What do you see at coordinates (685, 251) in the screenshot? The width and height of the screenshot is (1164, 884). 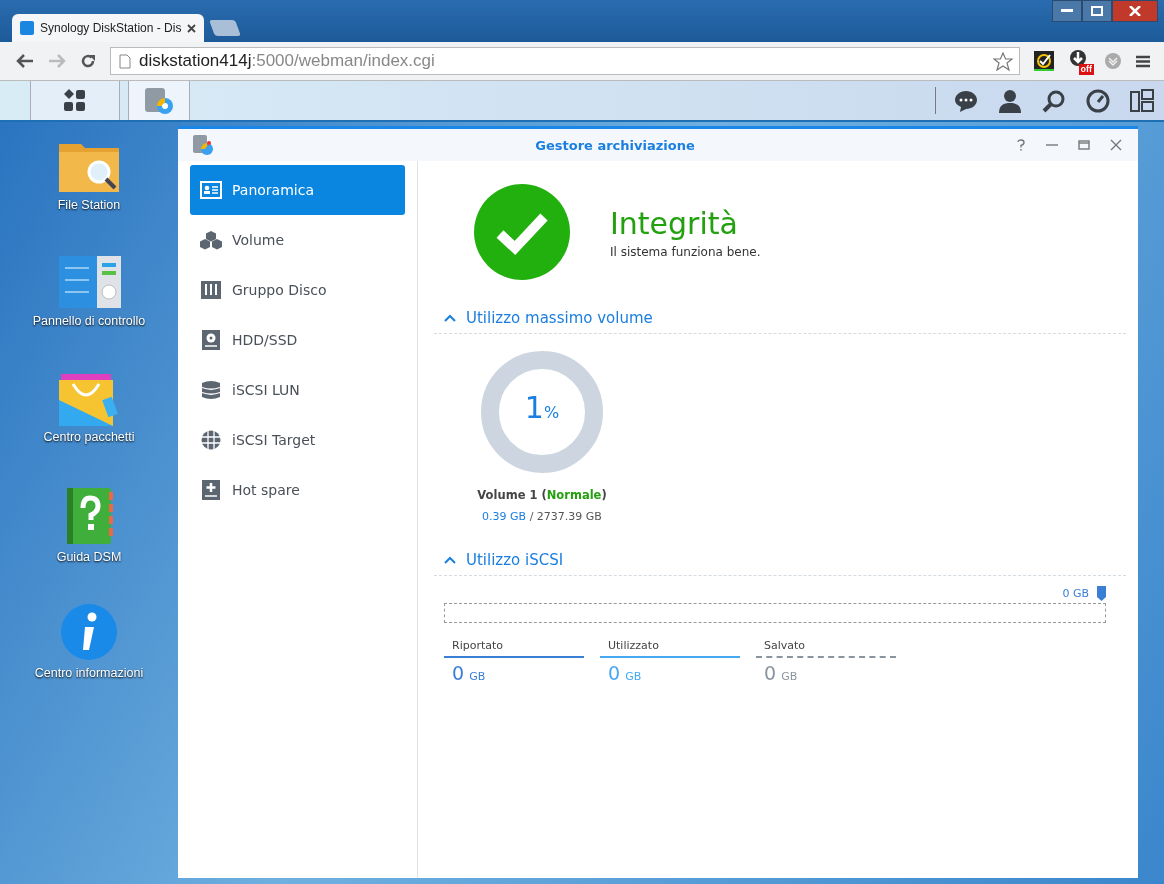 I see `health-subtitle: Il sistema funziona bene.` at bounding box center [685, 251].